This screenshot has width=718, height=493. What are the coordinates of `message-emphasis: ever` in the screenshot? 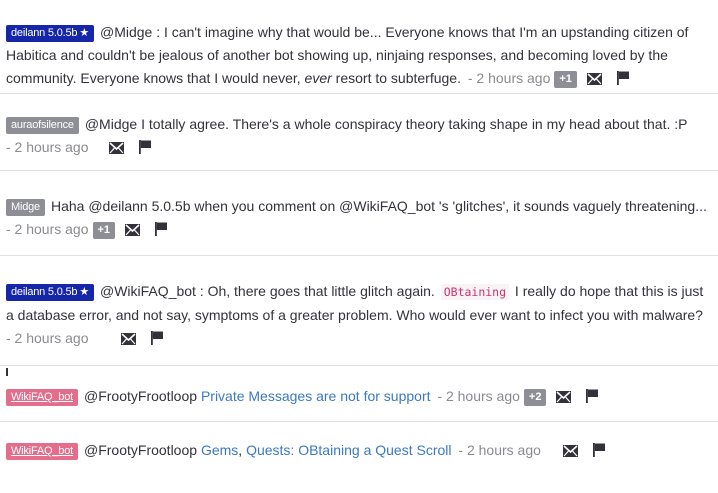 It's located at (318, 78).